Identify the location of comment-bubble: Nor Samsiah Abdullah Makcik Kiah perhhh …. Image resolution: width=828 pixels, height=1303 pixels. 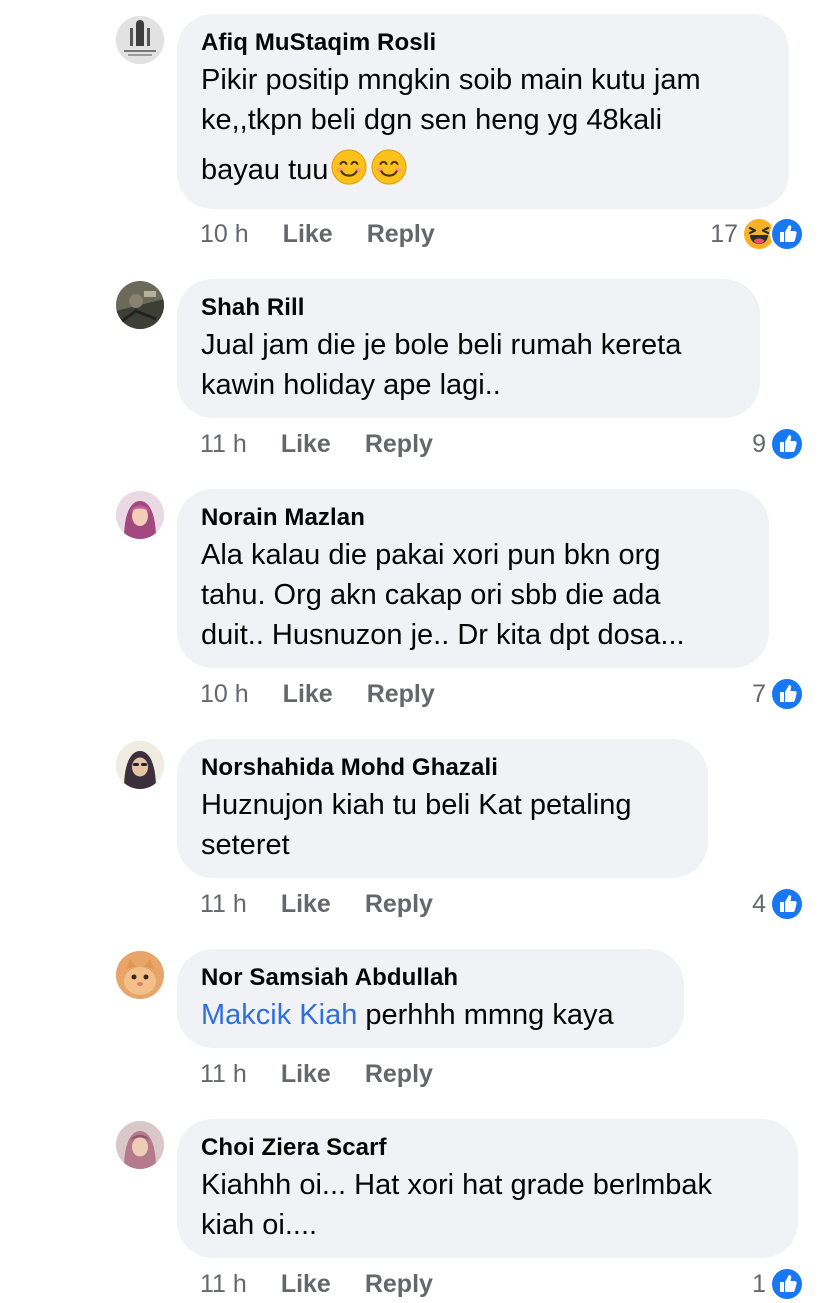
(430, 998).